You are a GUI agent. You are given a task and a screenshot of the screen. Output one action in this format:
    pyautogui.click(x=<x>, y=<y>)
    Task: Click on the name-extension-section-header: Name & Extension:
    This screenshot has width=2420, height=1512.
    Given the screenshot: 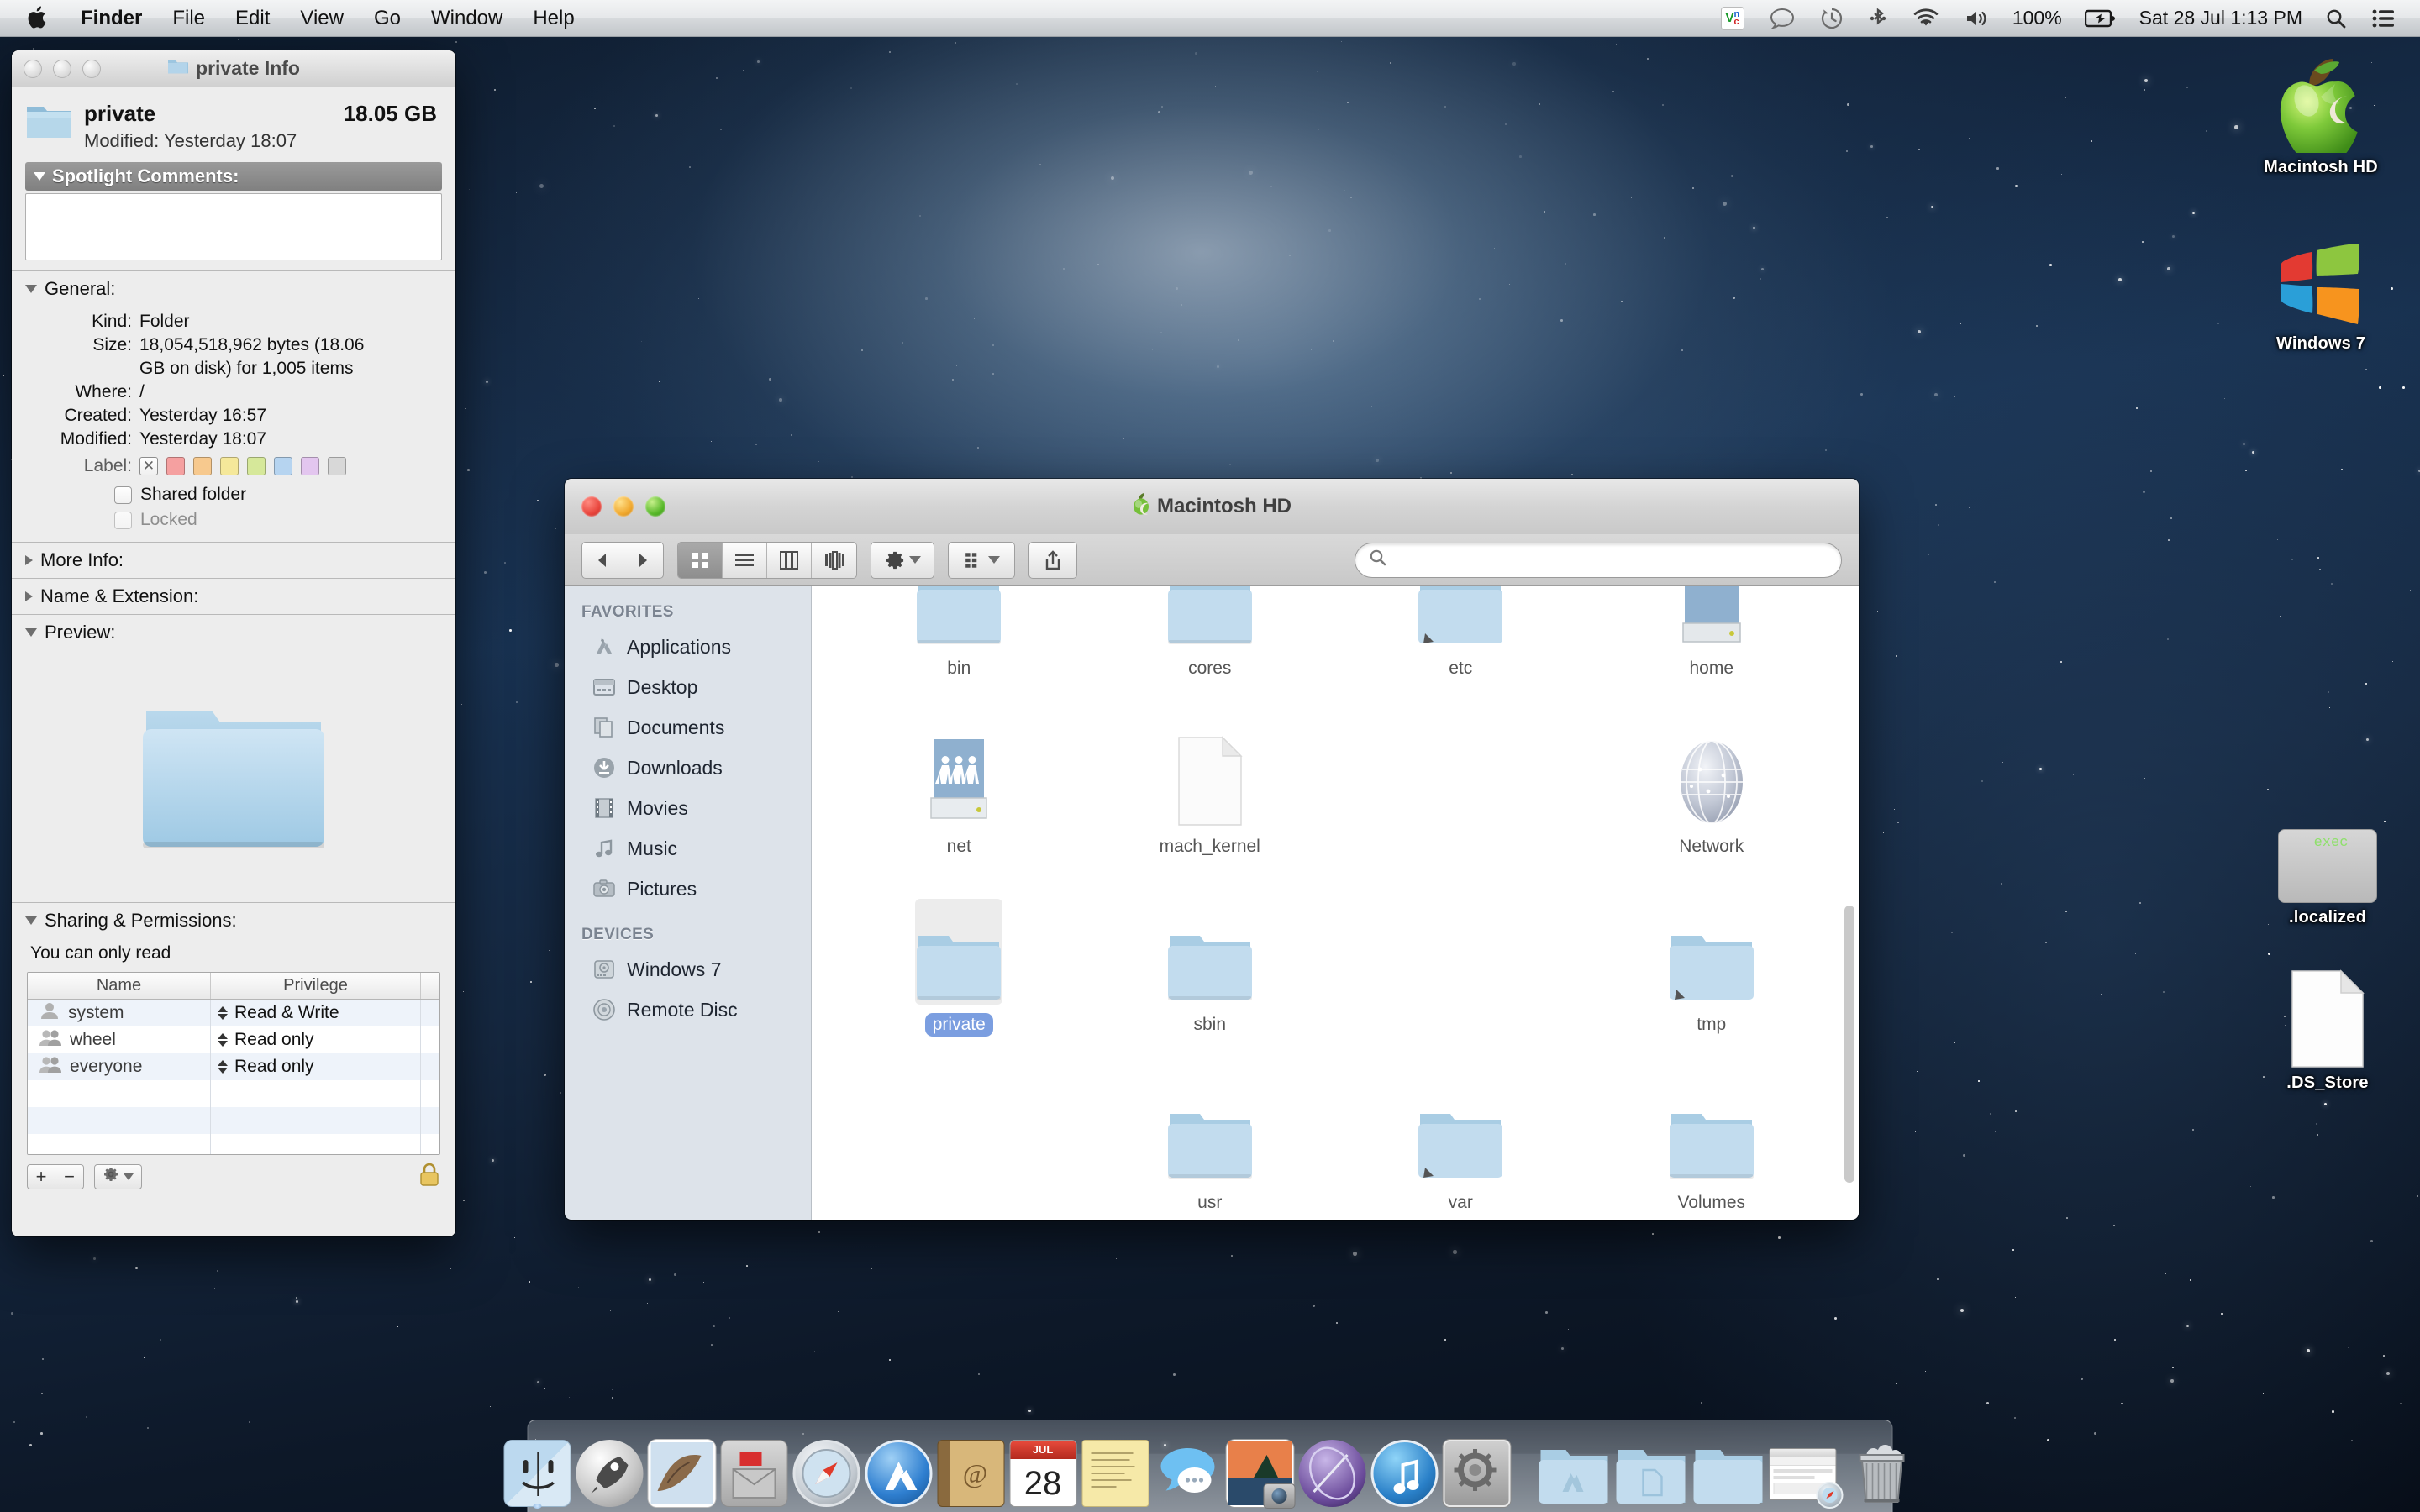 What is the action you would take?
    pyautogui.click(x=233, y=596)
    